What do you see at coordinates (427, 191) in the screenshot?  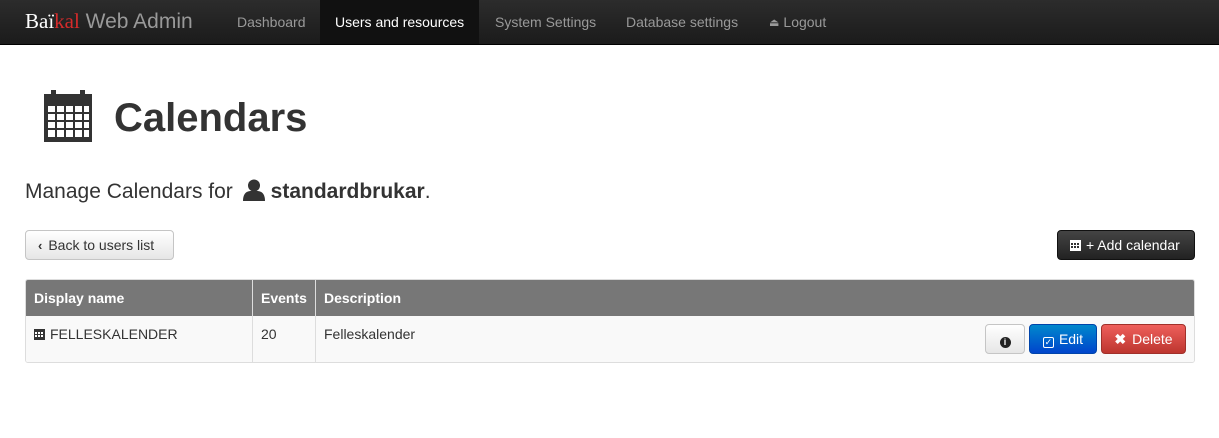 I see `subtitle-suffix: .` at bounding box center [427, 191].